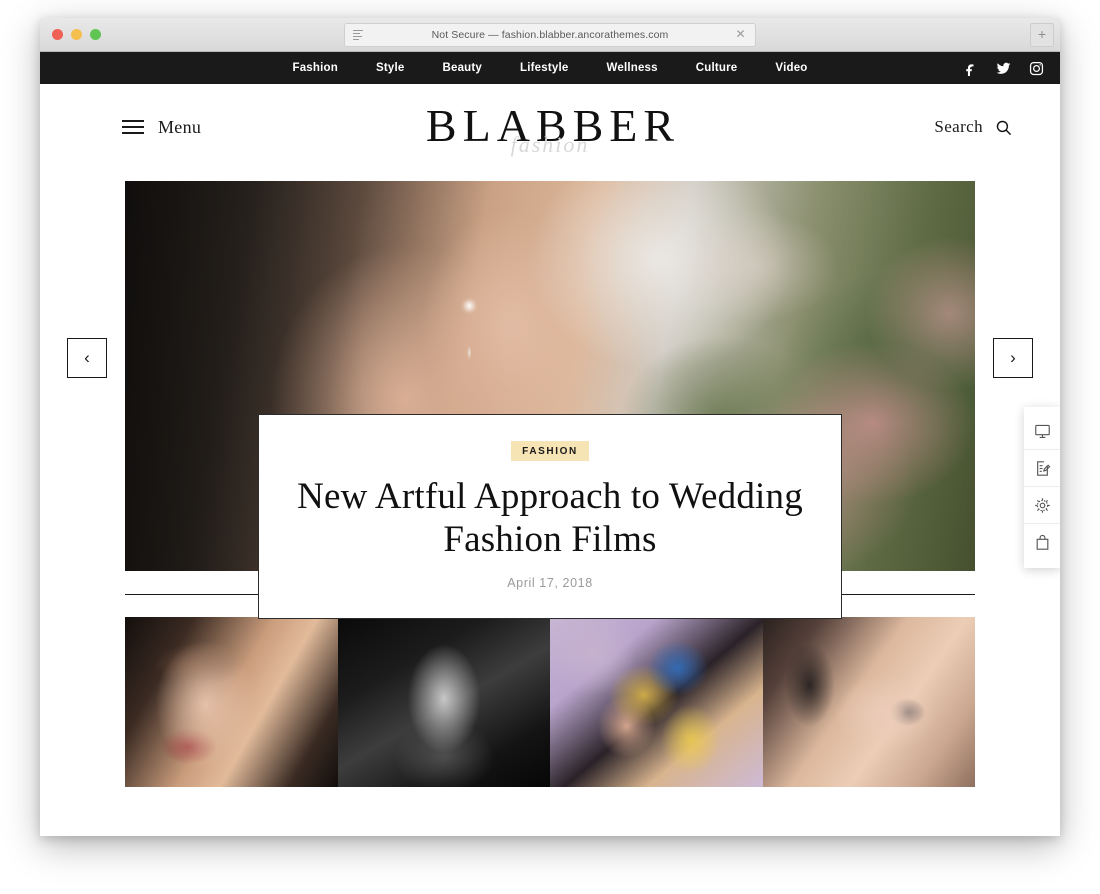  Describe the element at coordinates (462, 68) in the screenshot. I see `nav-item-beauty: Beauty` at that location.